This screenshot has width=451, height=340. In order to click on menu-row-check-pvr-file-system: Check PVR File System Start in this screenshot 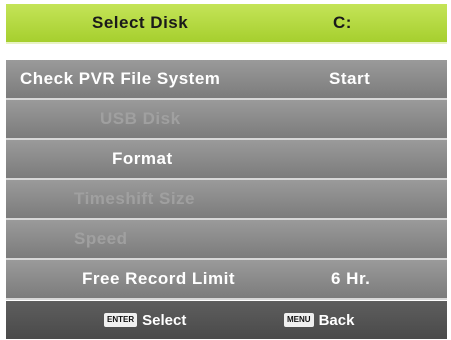, I will do `click(226, 80)`.